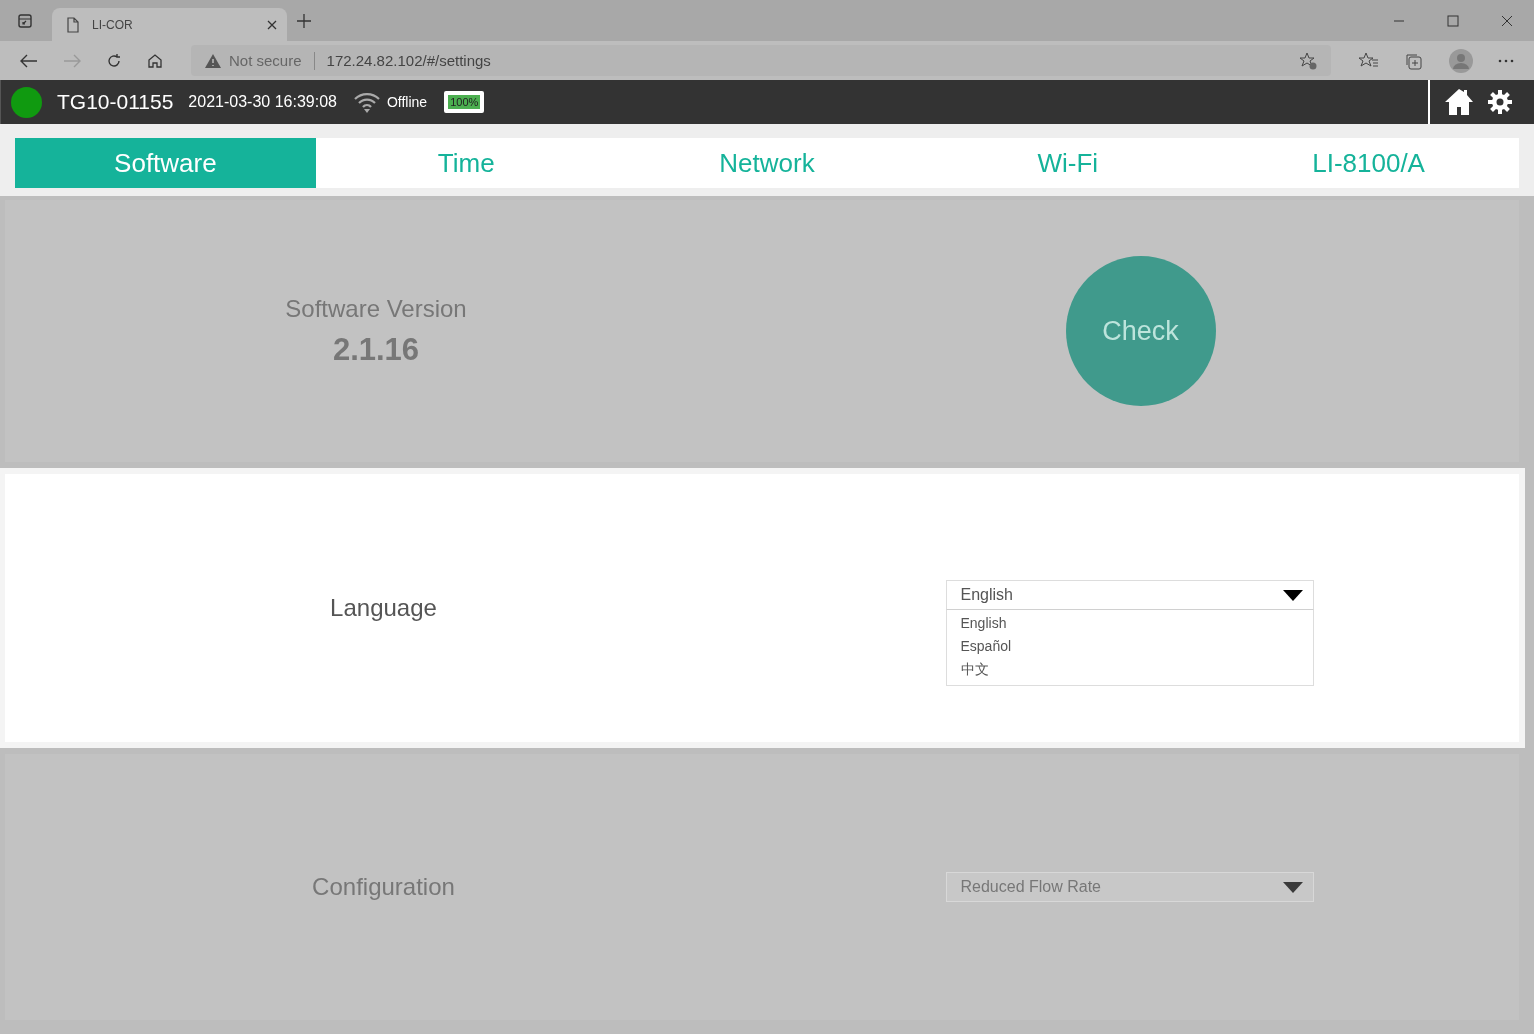 The width and height of the screenshot is (1534, 1034). I want to click on favorites-icon, so click(1369, 60).